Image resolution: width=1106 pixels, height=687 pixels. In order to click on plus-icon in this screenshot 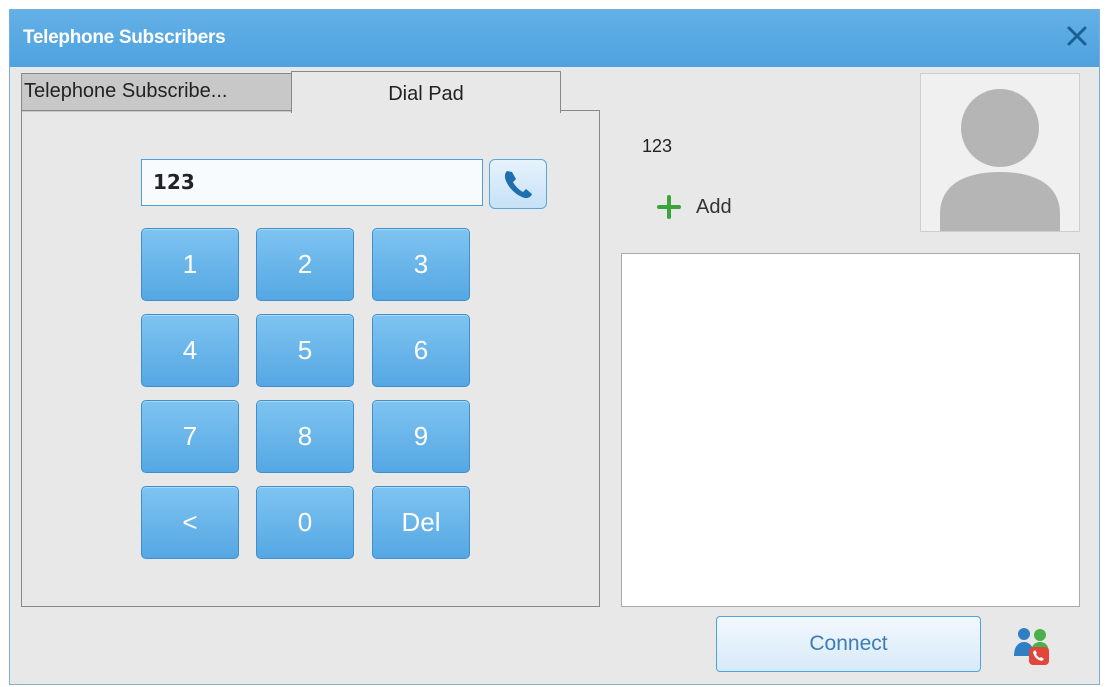, I will do `click(669, 207)`.